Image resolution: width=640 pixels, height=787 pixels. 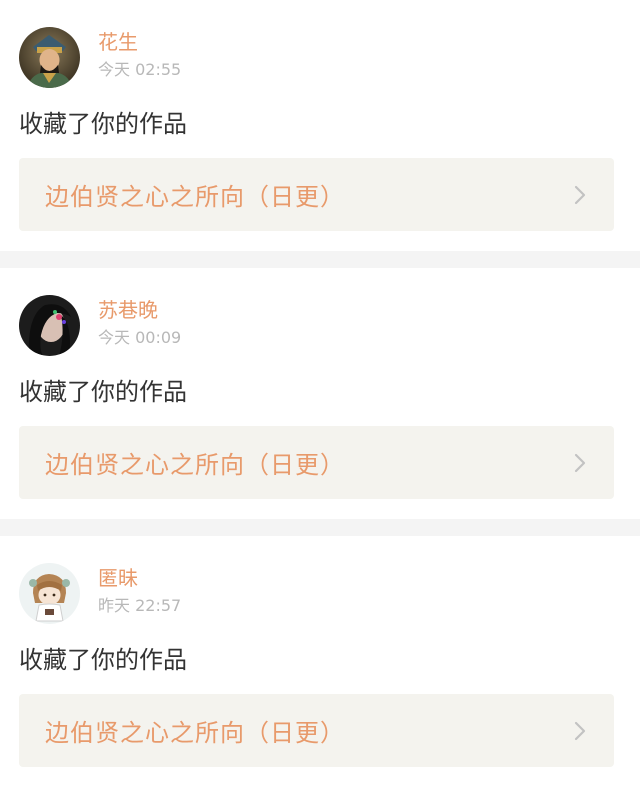 What do you see at coordinates (139, 578) in the screenshot?
I see `username-link: 匿昧` at bounding box center [139, 578].